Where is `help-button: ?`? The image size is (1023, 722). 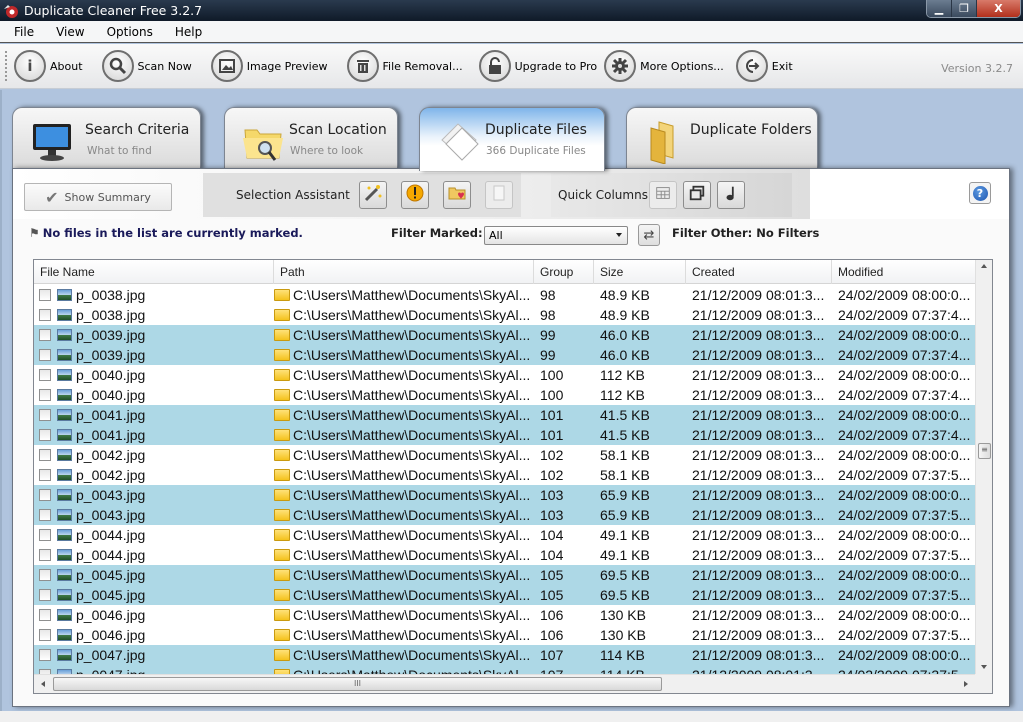 help-button: ? is located at coordinates (980, 193).